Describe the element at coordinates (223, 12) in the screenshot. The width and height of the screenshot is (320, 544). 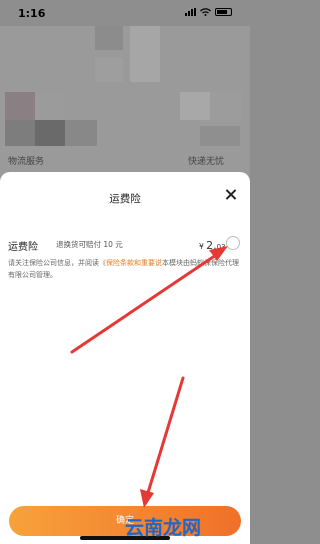
I see `battery-icon` at that location.